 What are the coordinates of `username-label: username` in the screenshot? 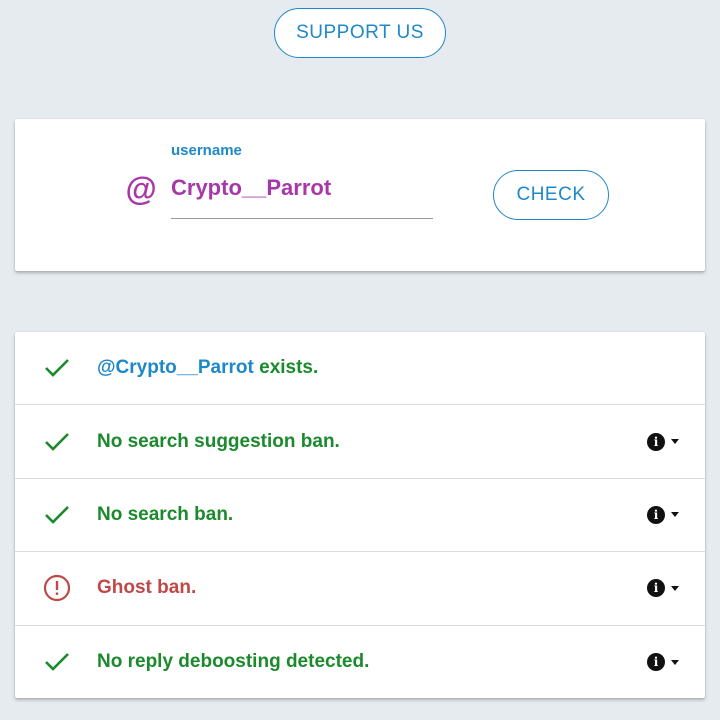 It's located at (206, 150).